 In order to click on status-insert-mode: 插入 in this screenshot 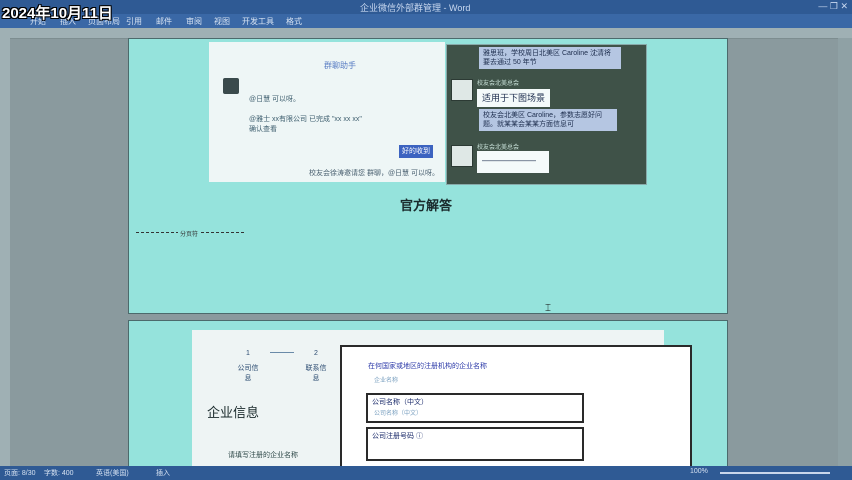, I will do `click(163, 473)`.